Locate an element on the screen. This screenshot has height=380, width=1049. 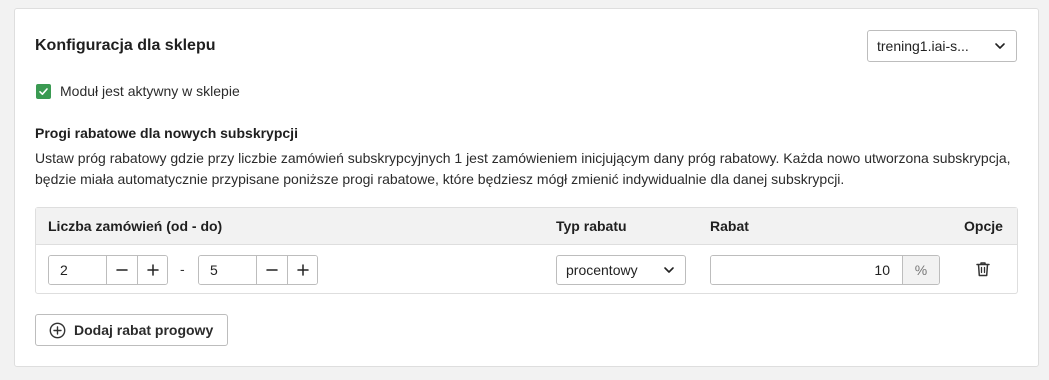
table-row: 2 - 5 procentowy 10 % is located at coordinates (526, 269).